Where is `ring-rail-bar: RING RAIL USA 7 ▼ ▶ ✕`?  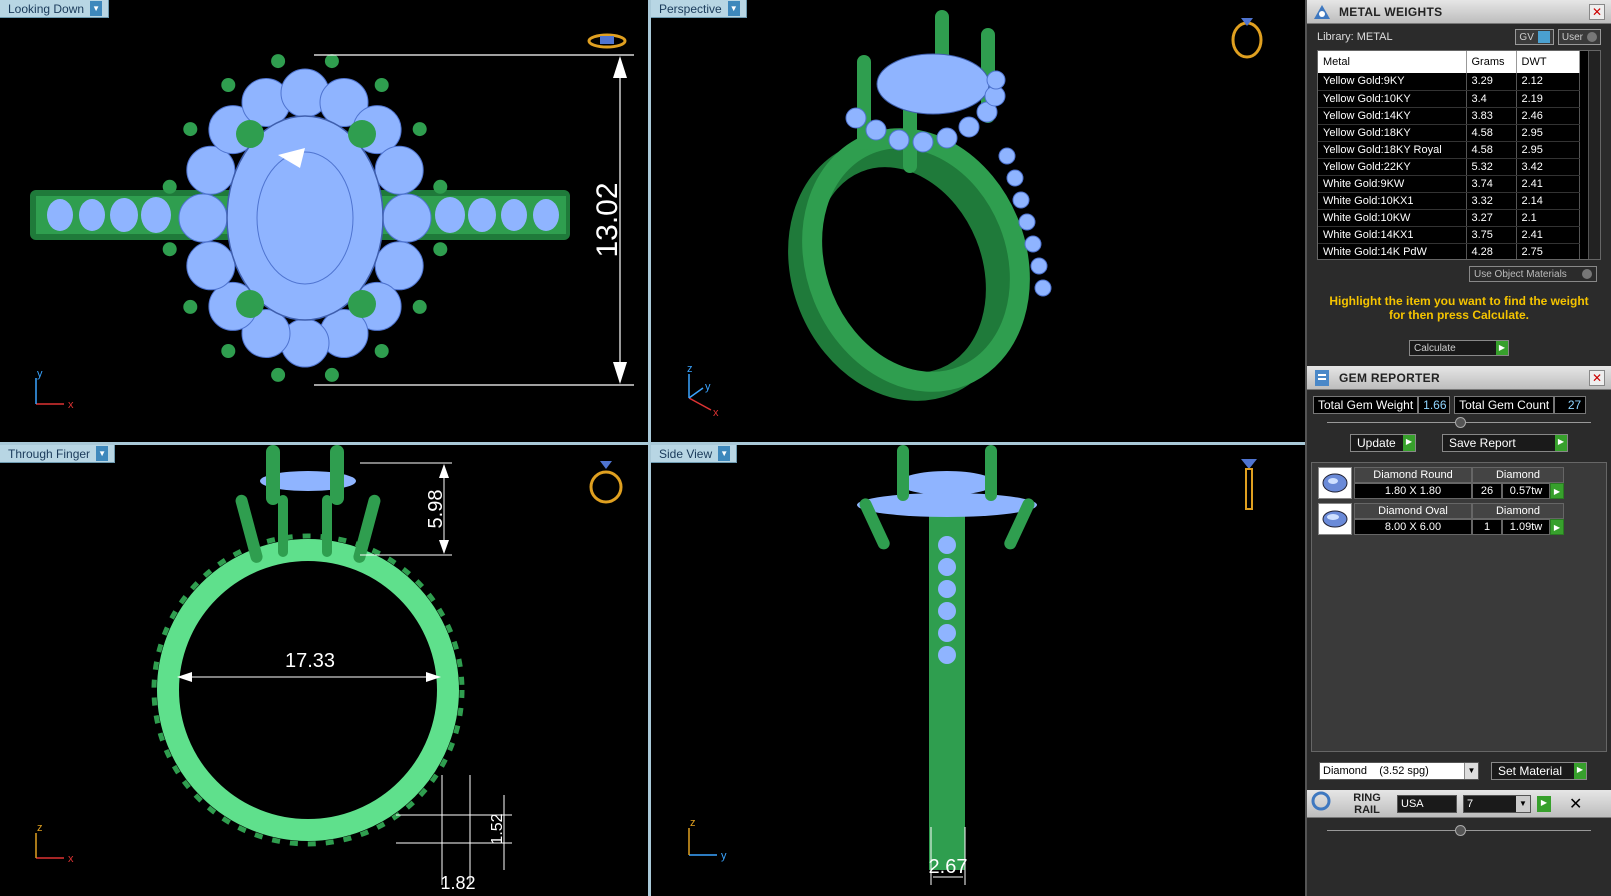 ring-rail-bar: RING RAIL USA 7 ▼ ▶ ✕ is located at coordinates (1459, 804).